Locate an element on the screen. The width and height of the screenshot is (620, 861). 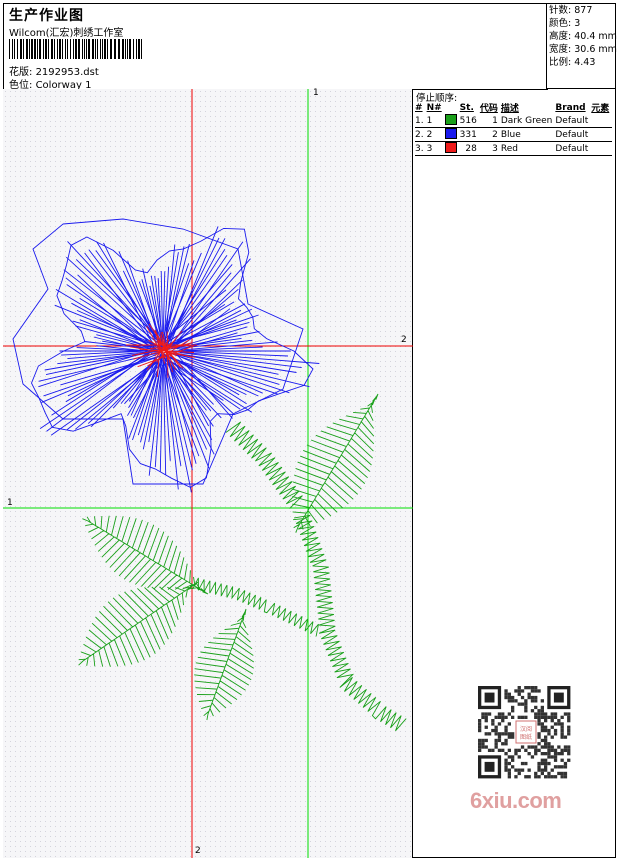
petal-stitch is located at coordinates (195, 315).